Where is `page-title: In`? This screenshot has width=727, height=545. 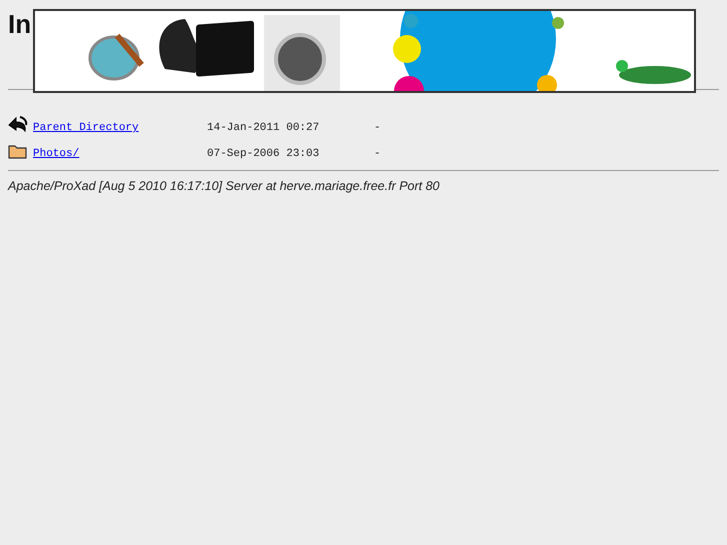
page-title: In is located at coordinates (20, 24).